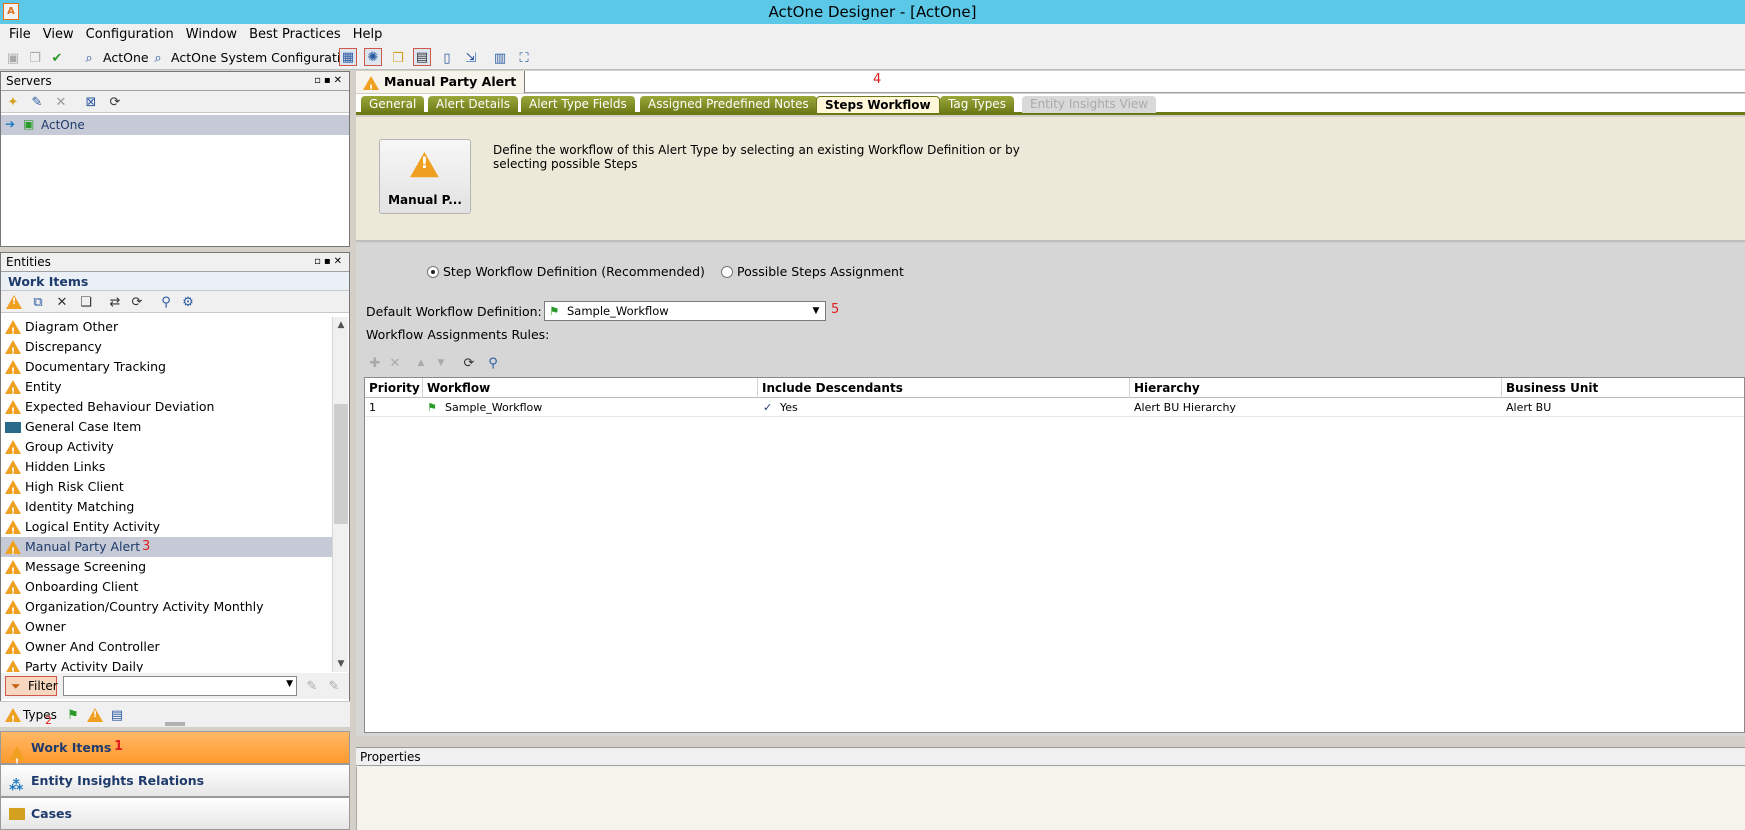  Describe the element at coordinates (727, 272) in the screenshot. I see `radio-unselected-icon` at that location.